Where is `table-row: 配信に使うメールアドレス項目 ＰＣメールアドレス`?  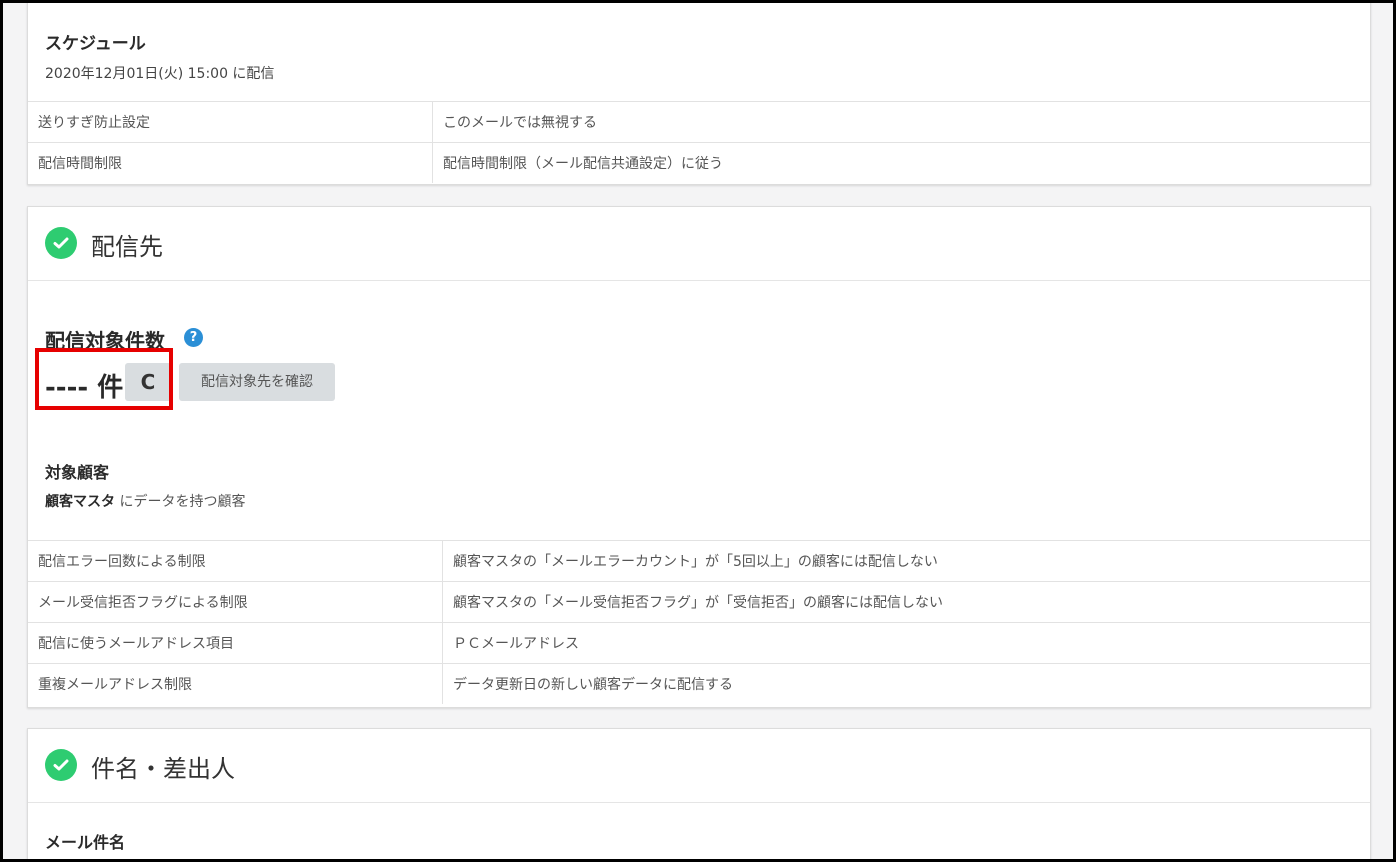 table-row: 配信に使うメールアドレス項目 ＰＣメールアドレス is located at coordinates (699, 643).